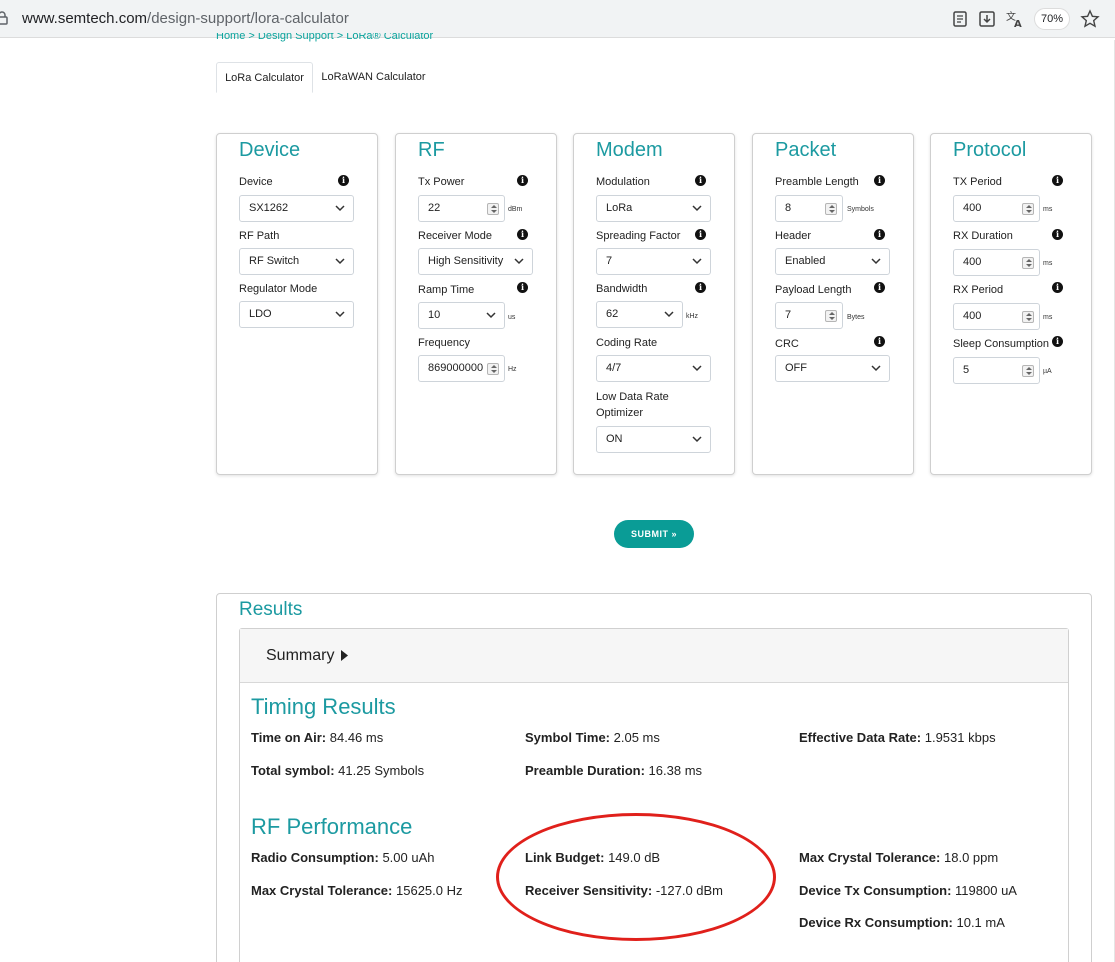  What do you see at coordinates (296, 208) in the screenshot?
I see `device-select: SX1262` at bounding box center [296, 208].